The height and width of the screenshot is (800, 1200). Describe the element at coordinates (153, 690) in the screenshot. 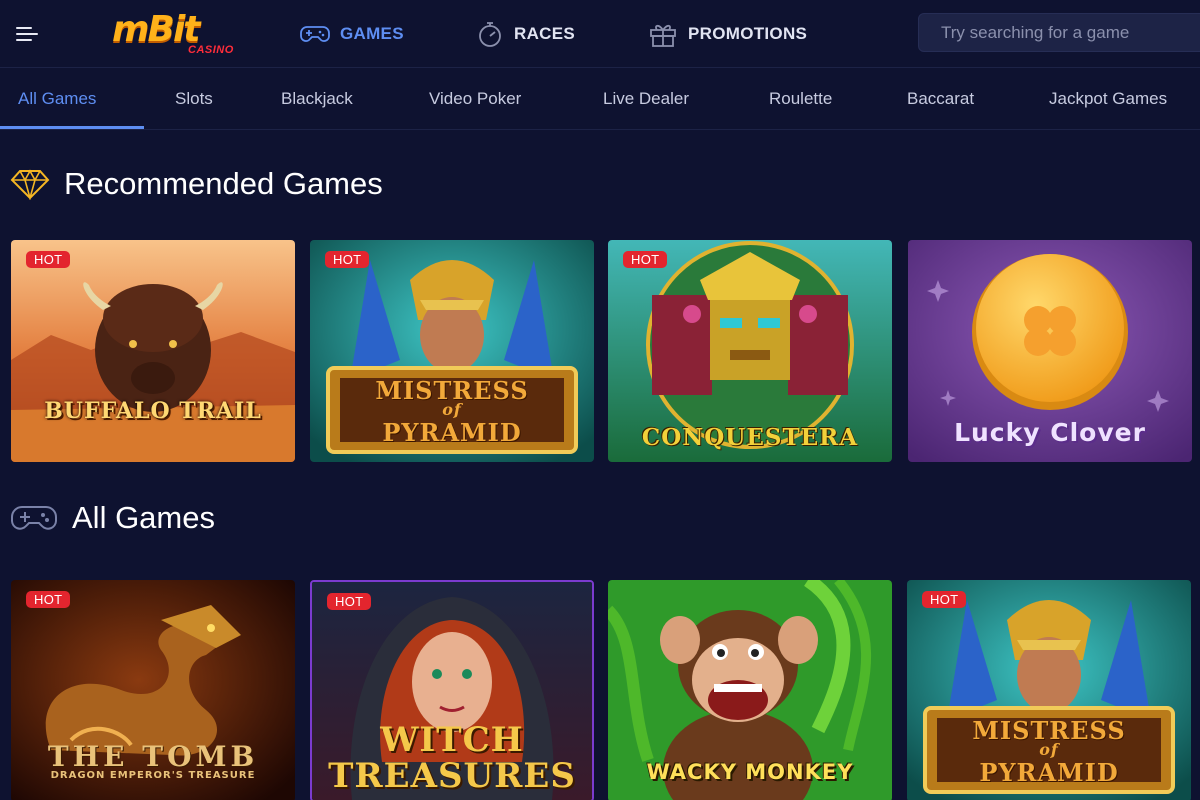

I see `game-card-the-tomb: HOT THE TOMB DRAGON EMPEROR'S TREASURE` at that location.